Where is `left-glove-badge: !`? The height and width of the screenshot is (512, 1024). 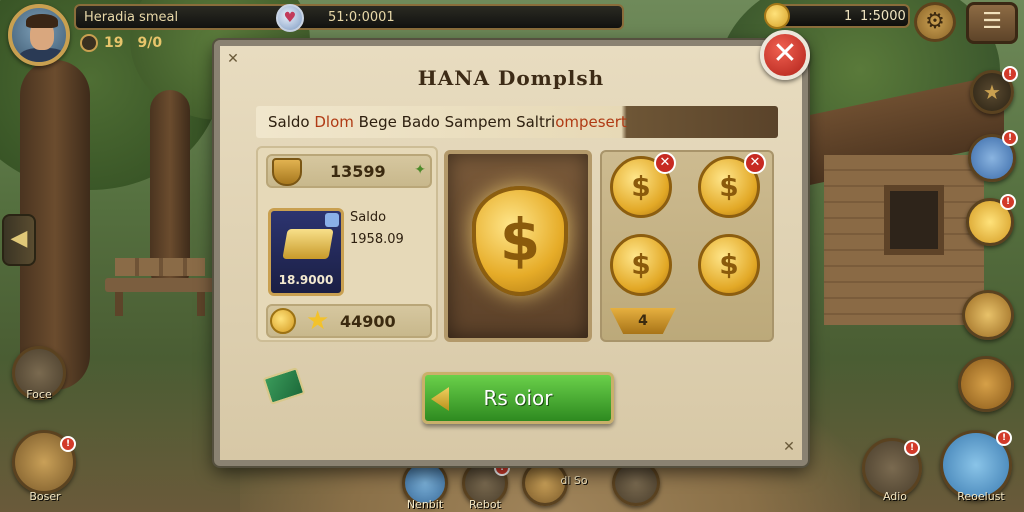 left-glove-badge: ! is located at coordinates (68, 444).